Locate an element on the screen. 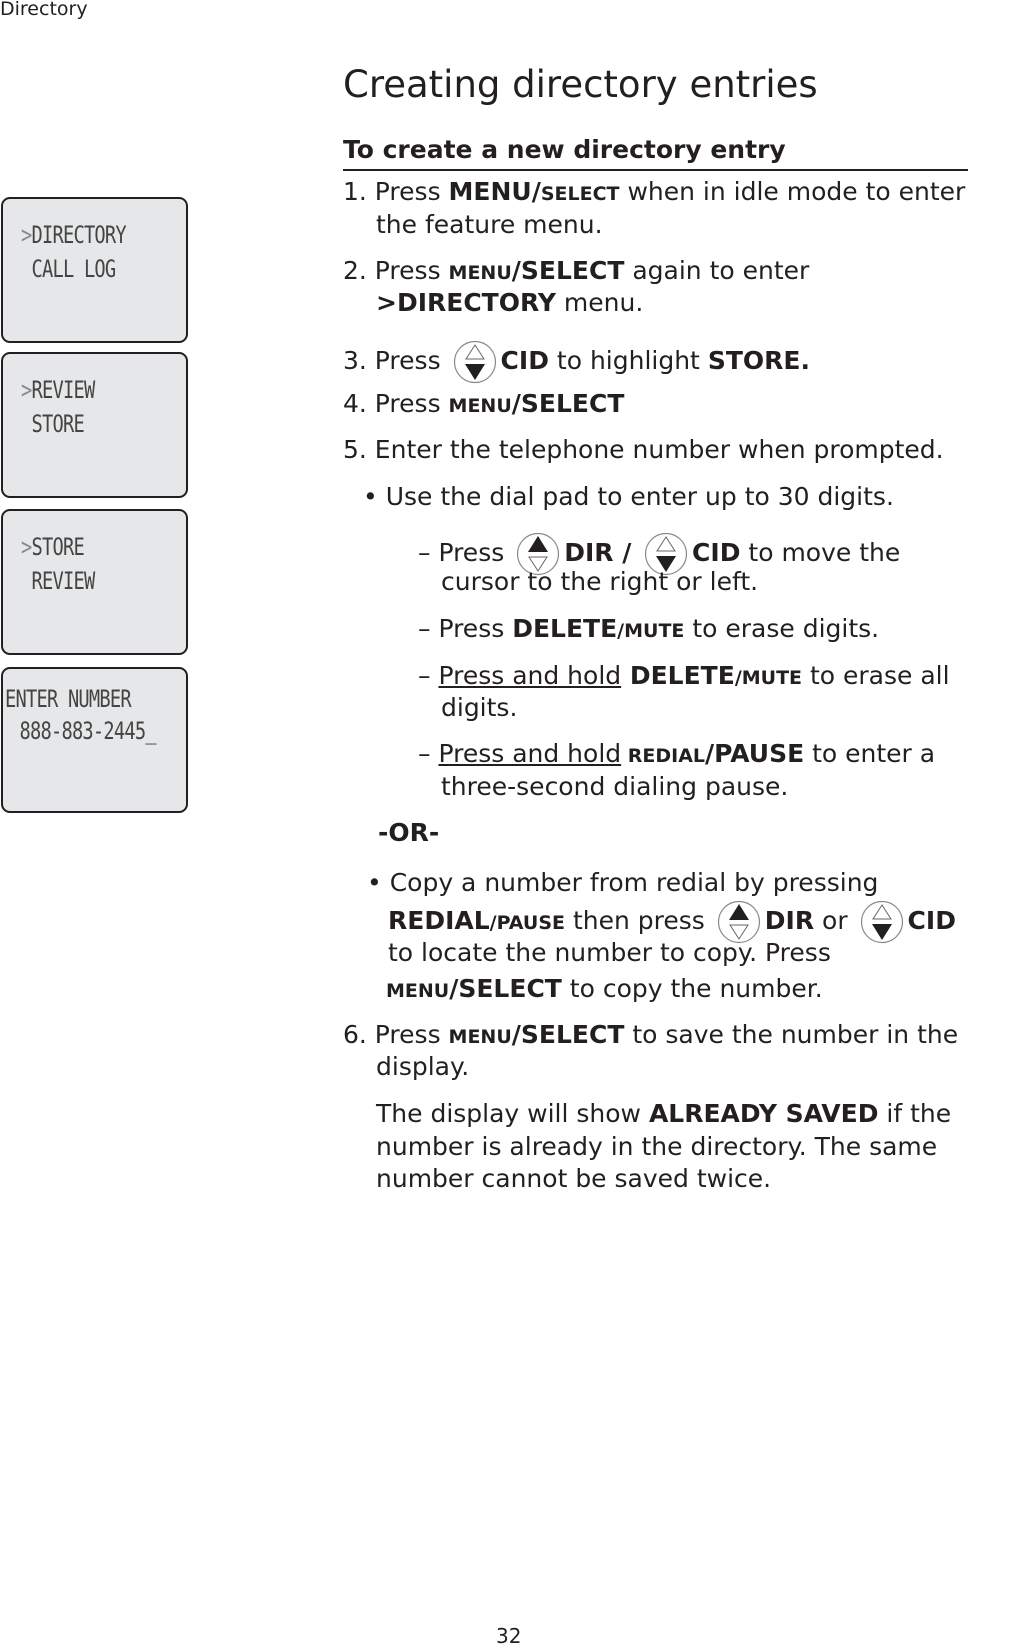 This screenshot has height=1648, width=1016. text-run: menu. is located at coordinates (599, 302).